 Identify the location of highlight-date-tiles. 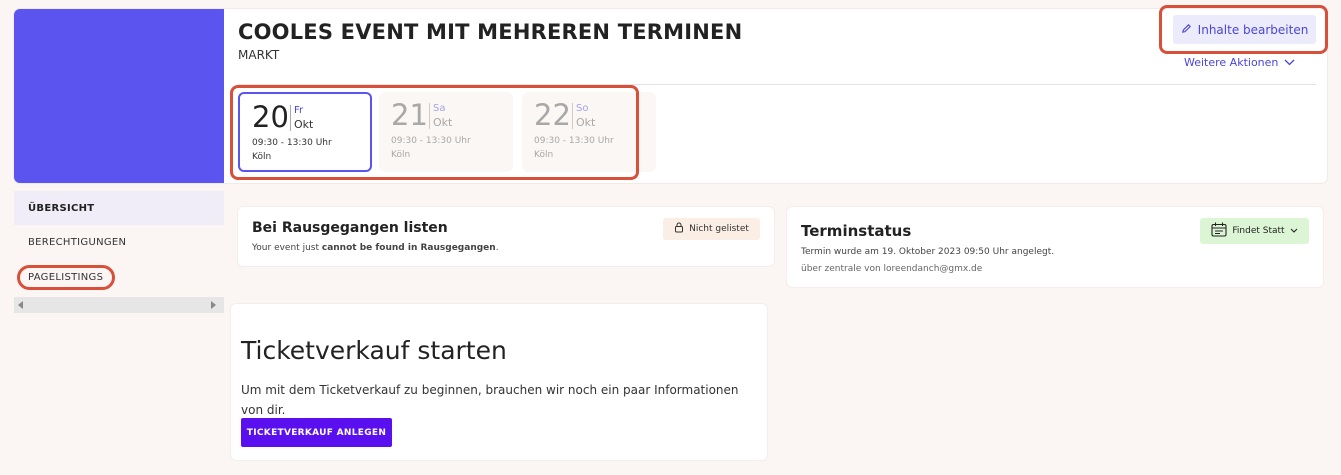
(434, 132).